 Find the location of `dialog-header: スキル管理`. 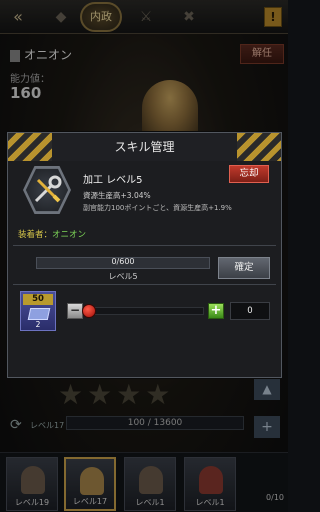

dialog-header: スキル管理 is located at coordinates (144, 147).